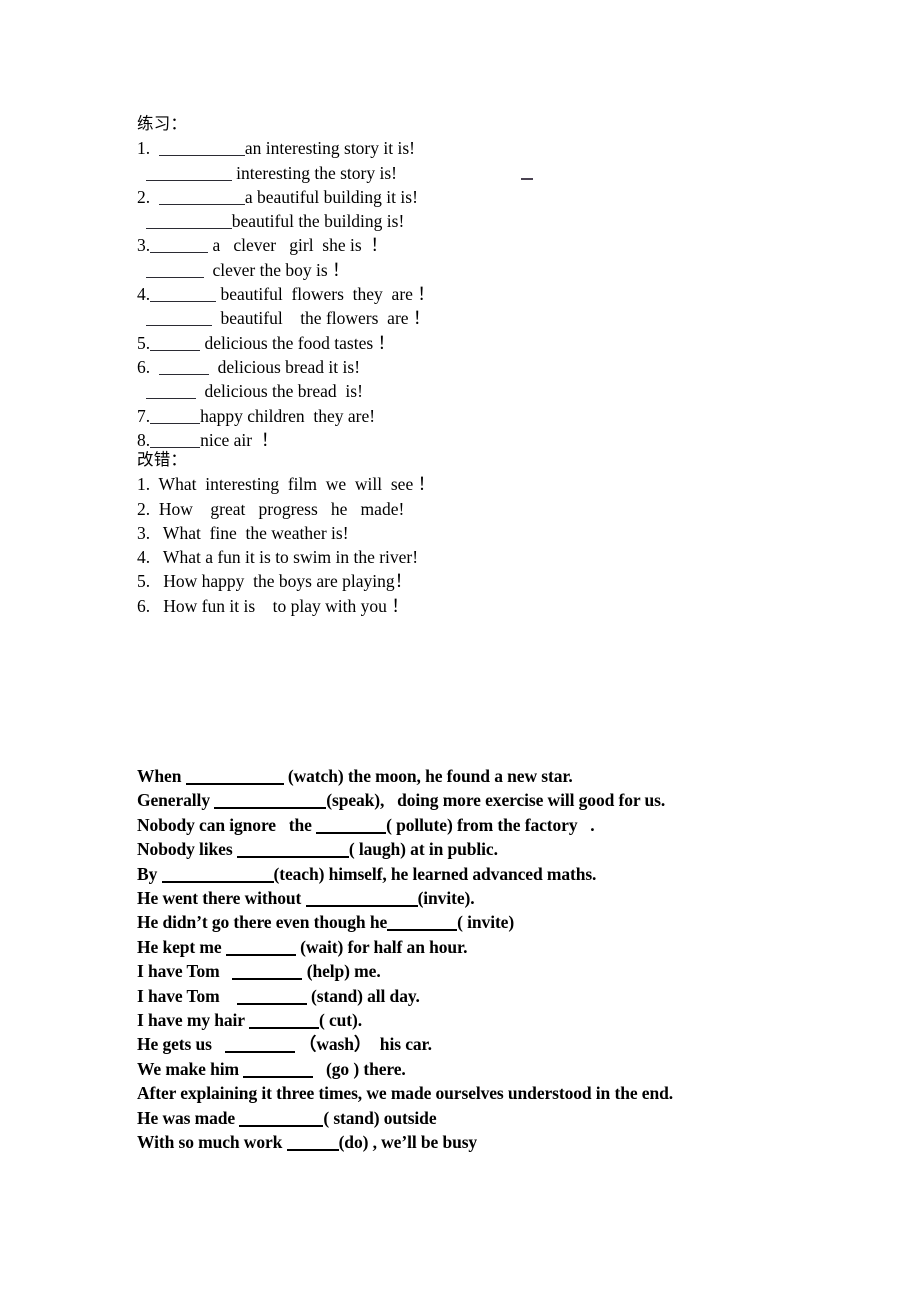 This screenshot has width=920, height=1302. I want to click on verb-form-line: I have Tom (stand) all day., so click(405, 996).